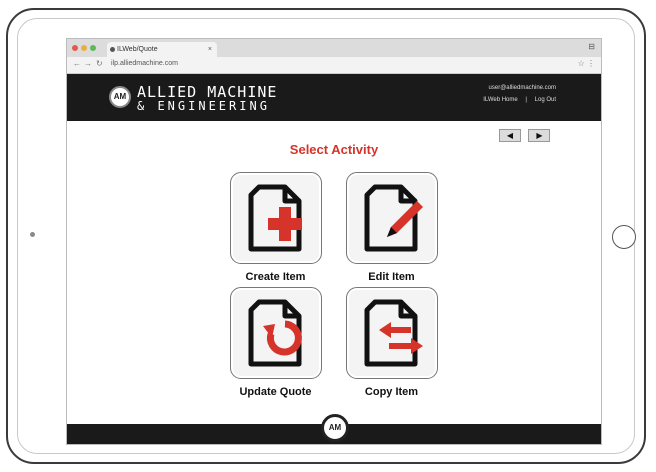 Image resolution: width=656 pixels, height=472 pixels. What do you see at coordinates (545, 100) in the screenshot?
I see `logout-link: Log Out` at bounding box center [545, 100].